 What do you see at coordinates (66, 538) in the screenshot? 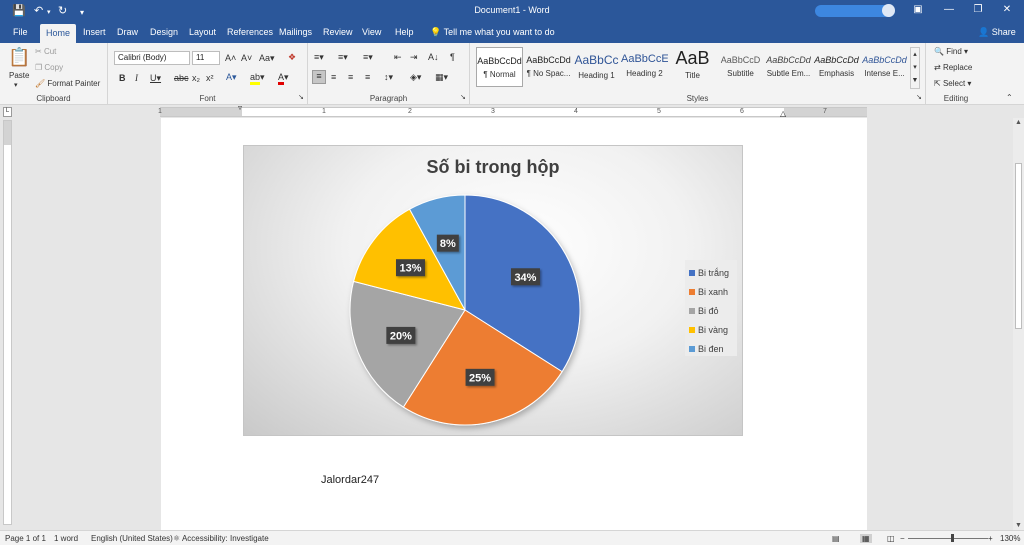
I see `word-count: 1 word` at bounding box center [66, 538].